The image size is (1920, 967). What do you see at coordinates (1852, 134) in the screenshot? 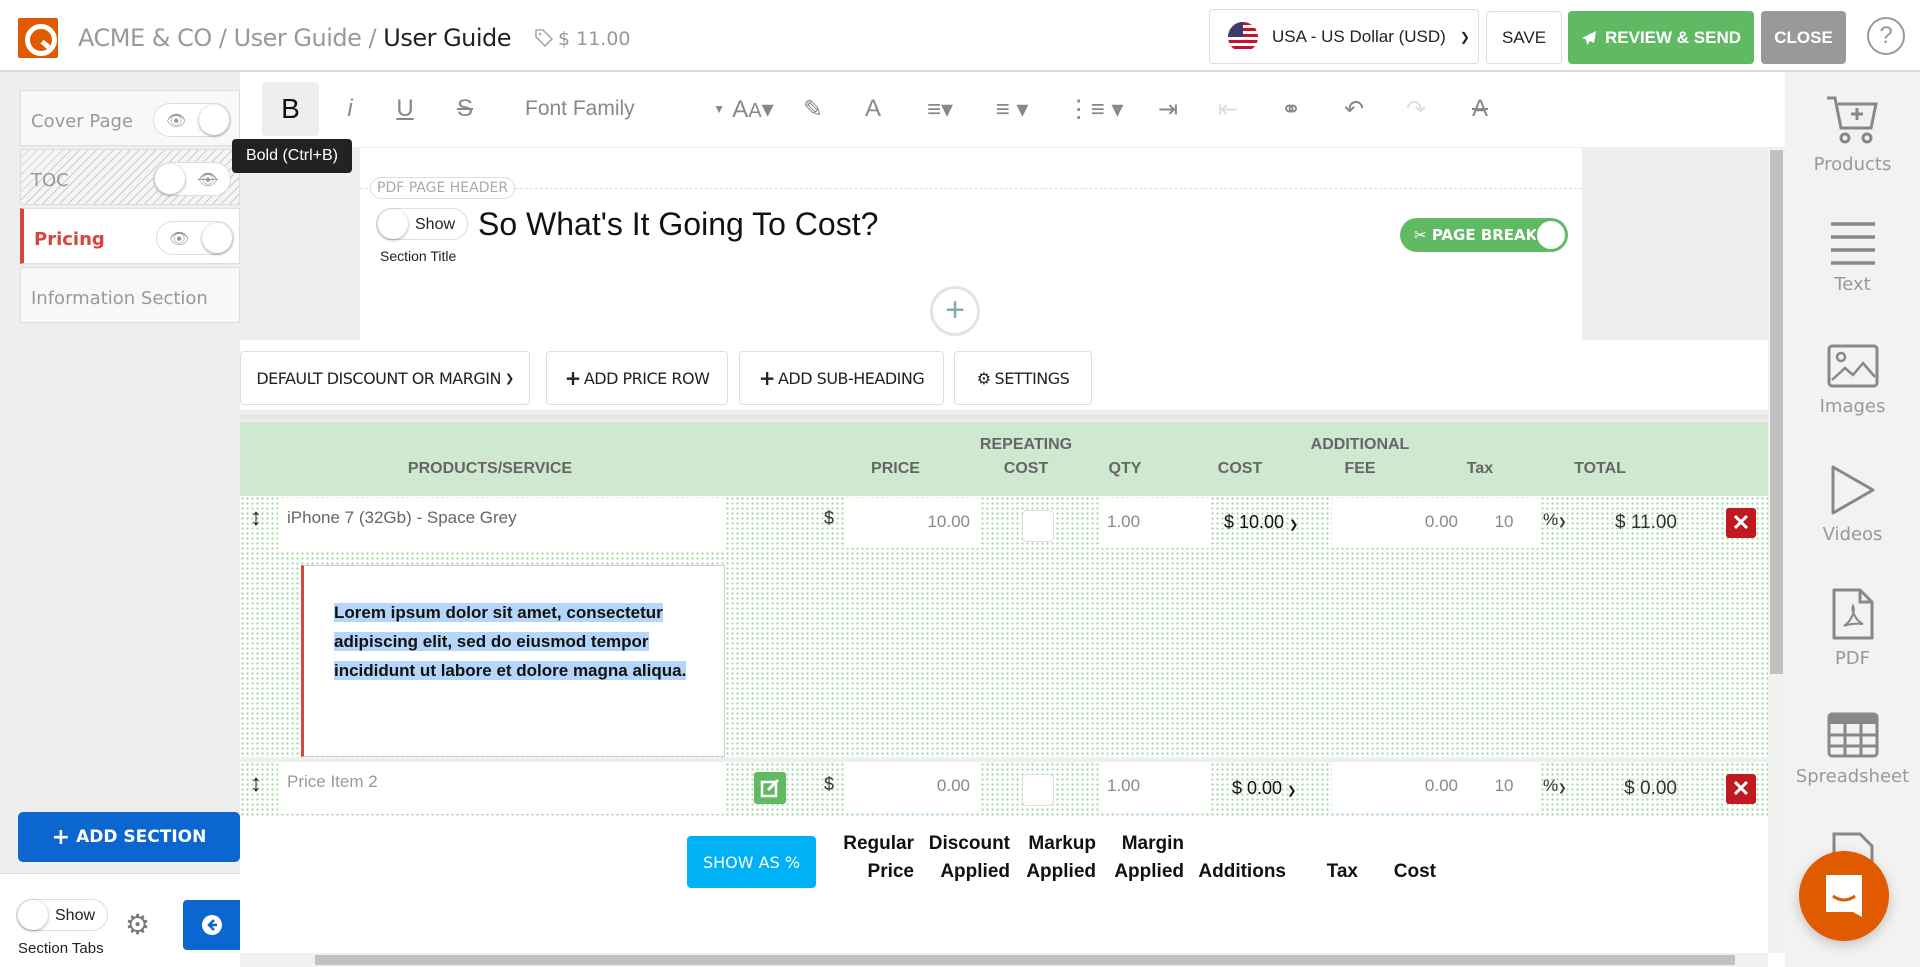
I see `block-products: Products` at bounding box center [1852, 134].